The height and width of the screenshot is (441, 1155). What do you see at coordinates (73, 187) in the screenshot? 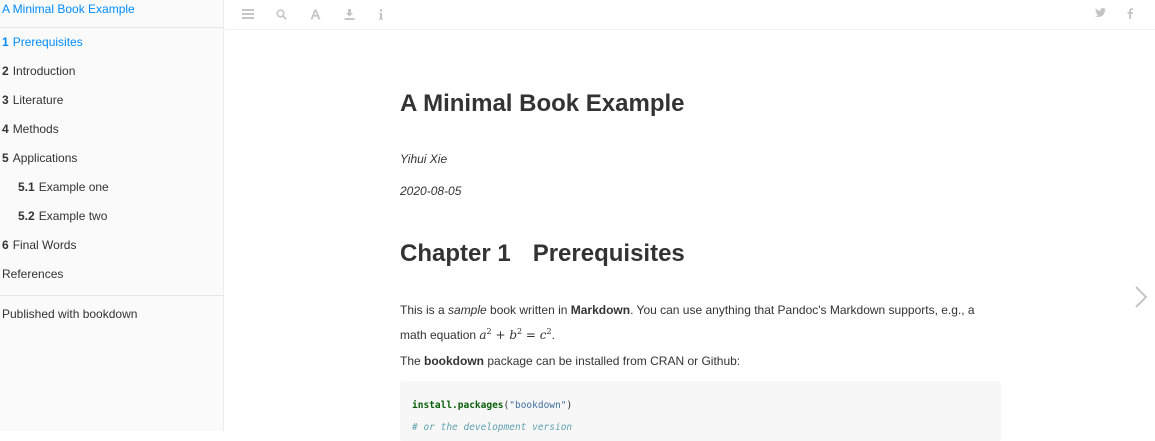
I see `toc-label: Example one` at bounding box center [73, 187].